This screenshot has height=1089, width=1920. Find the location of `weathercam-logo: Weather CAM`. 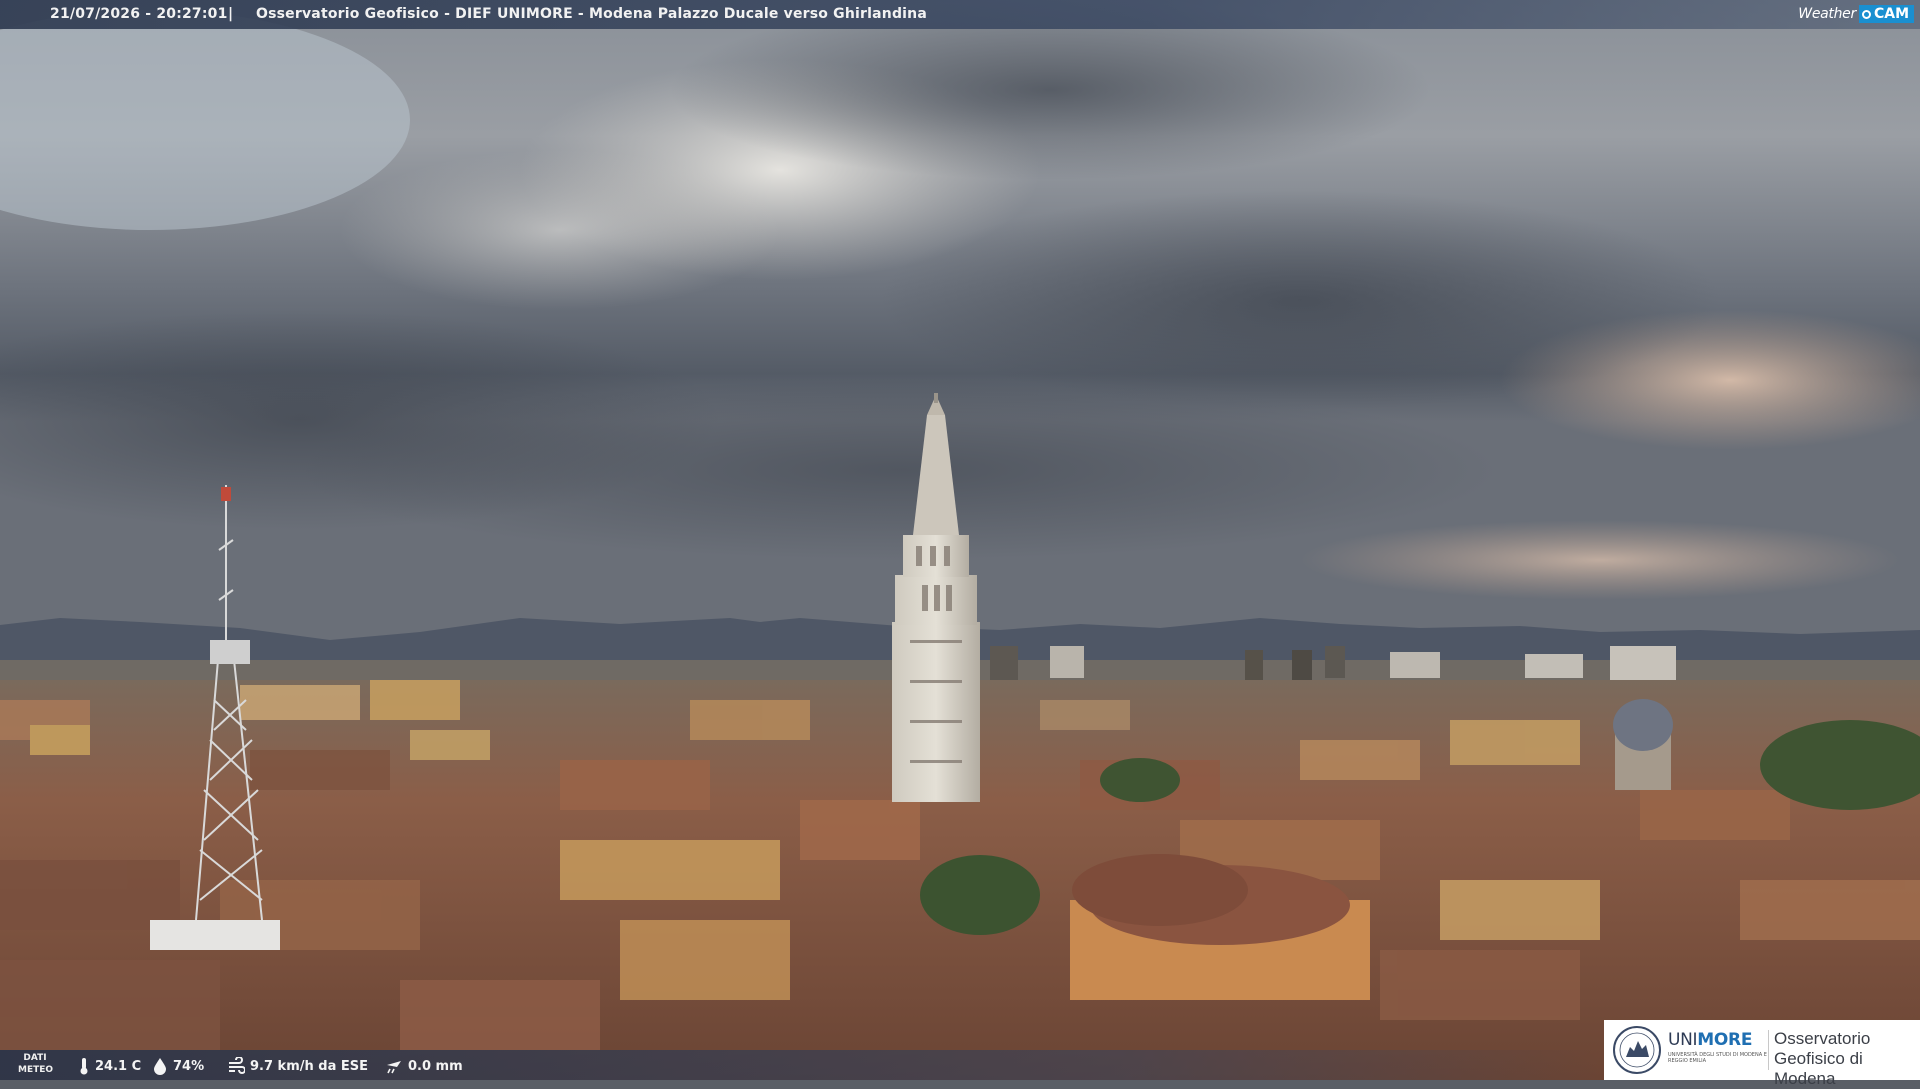

weathercam-logo: Weather CAM is located at coordinates (1856, 14).